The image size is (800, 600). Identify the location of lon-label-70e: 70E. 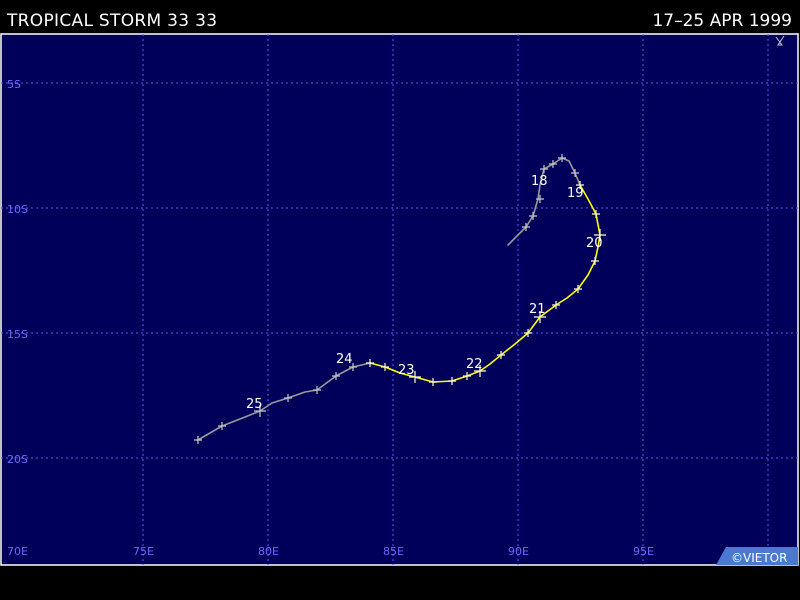
(17, 551).